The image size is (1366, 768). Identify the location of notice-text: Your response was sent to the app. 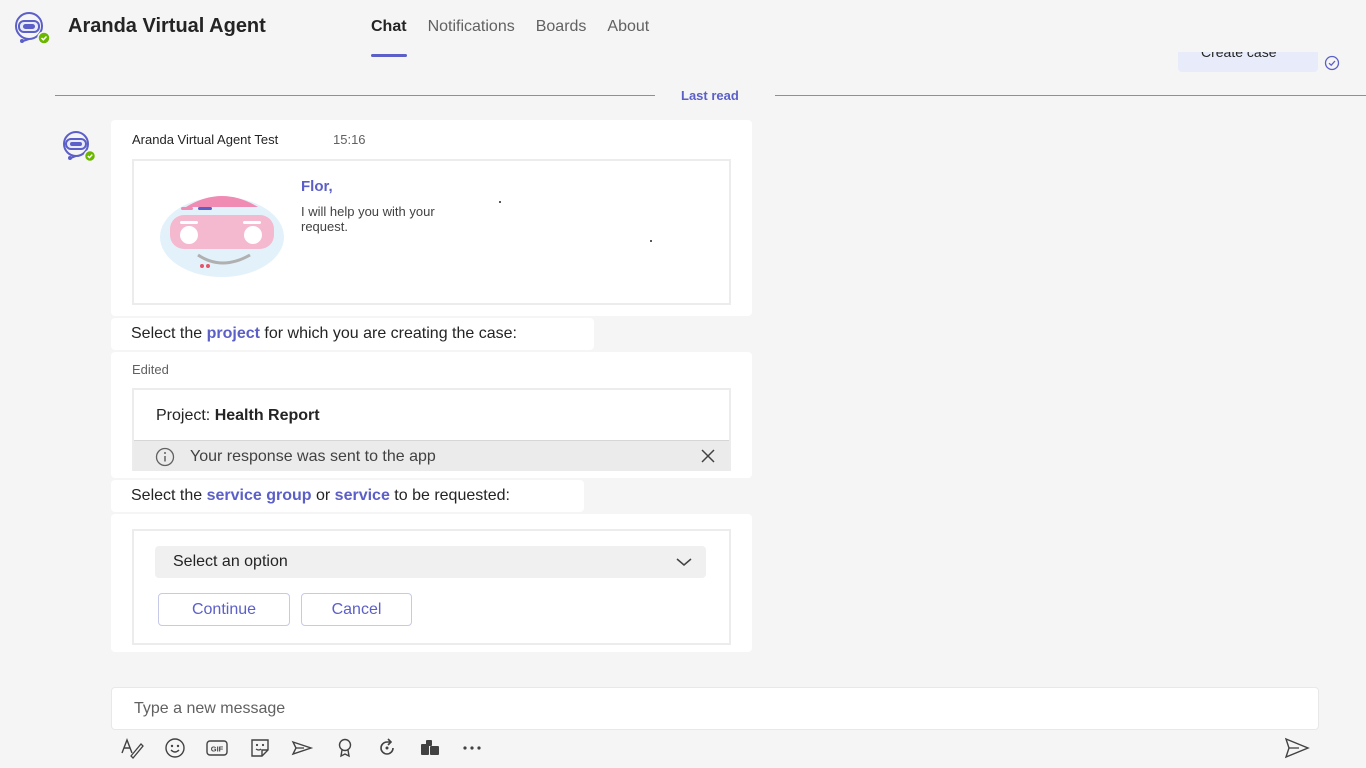
(313, 456).